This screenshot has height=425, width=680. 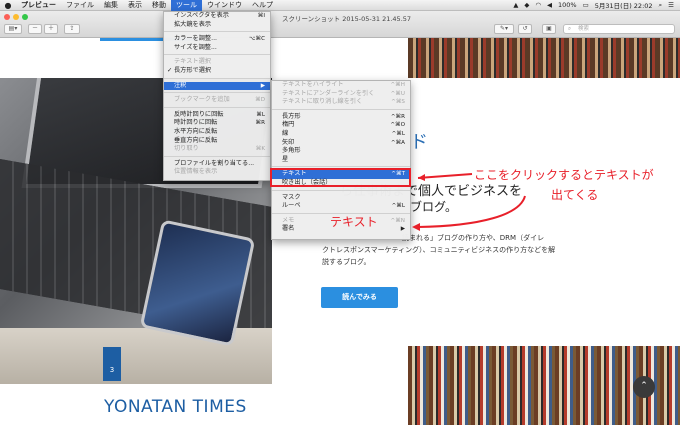 I want to click on text-label: テキスト, so click(x=354, y=222).